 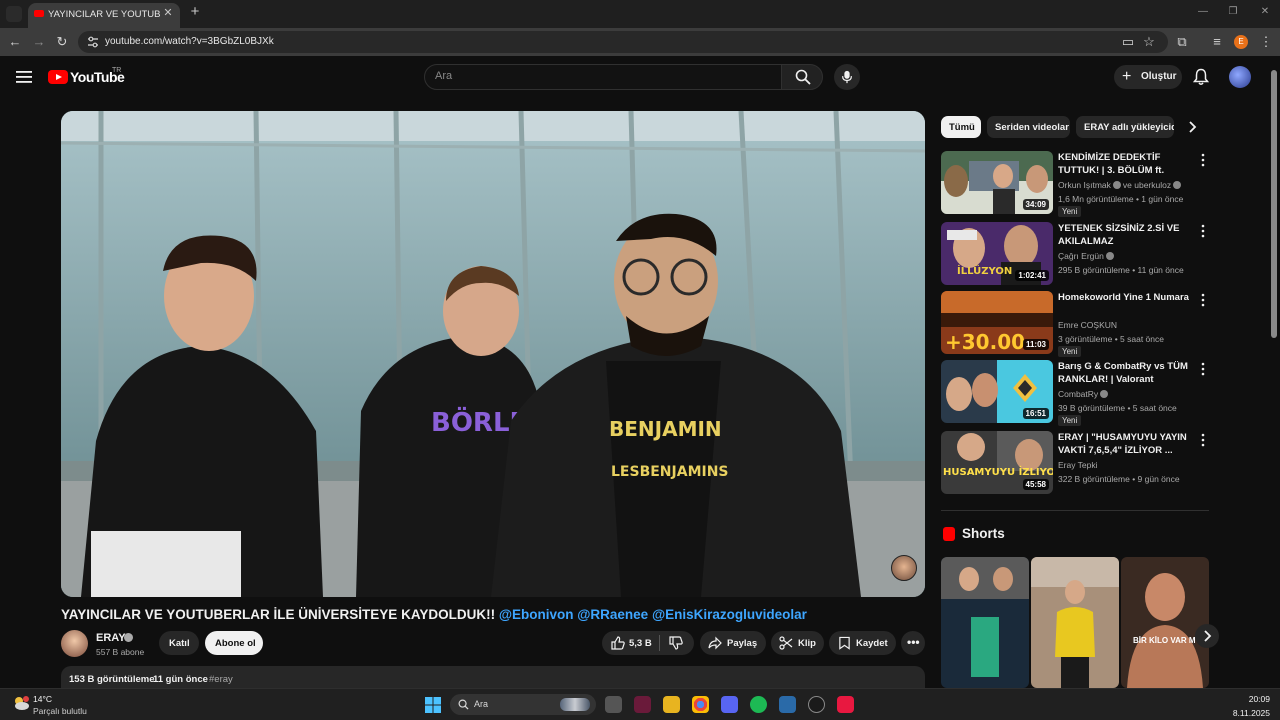 I want to click on video-thumbnail: +30.00 11:03, so click(x=997, y=322).